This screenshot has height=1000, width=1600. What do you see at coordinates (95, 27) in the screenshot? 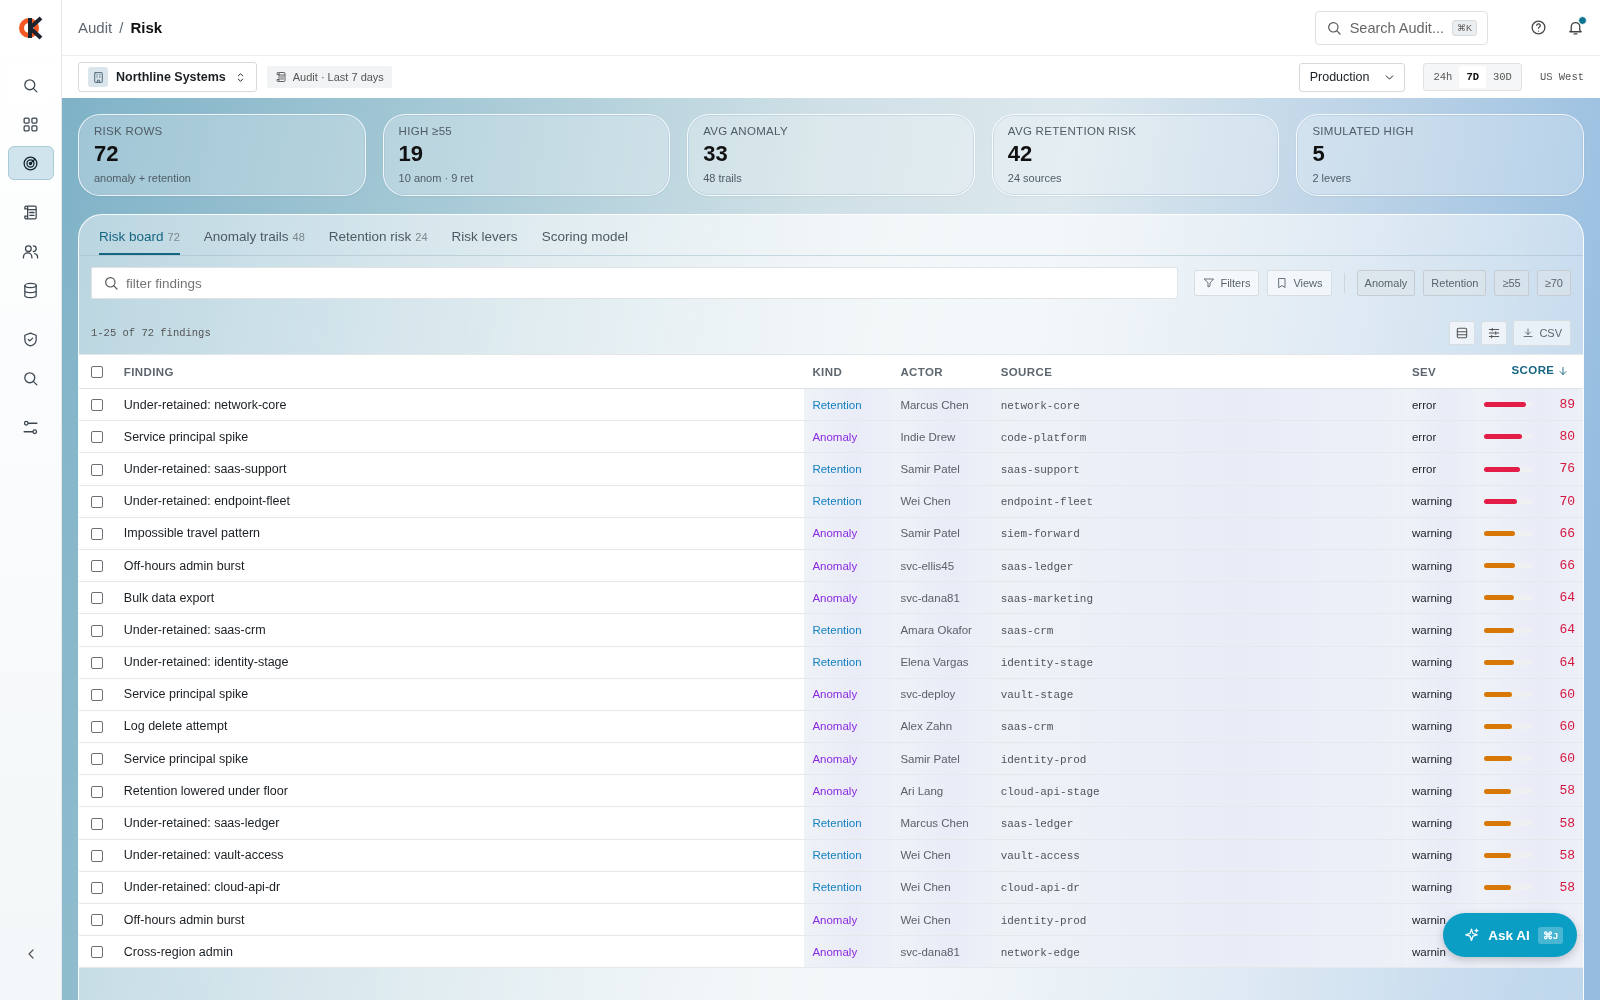
I see `breadcrumb-link: Audit` at bounding box center [95, 27].